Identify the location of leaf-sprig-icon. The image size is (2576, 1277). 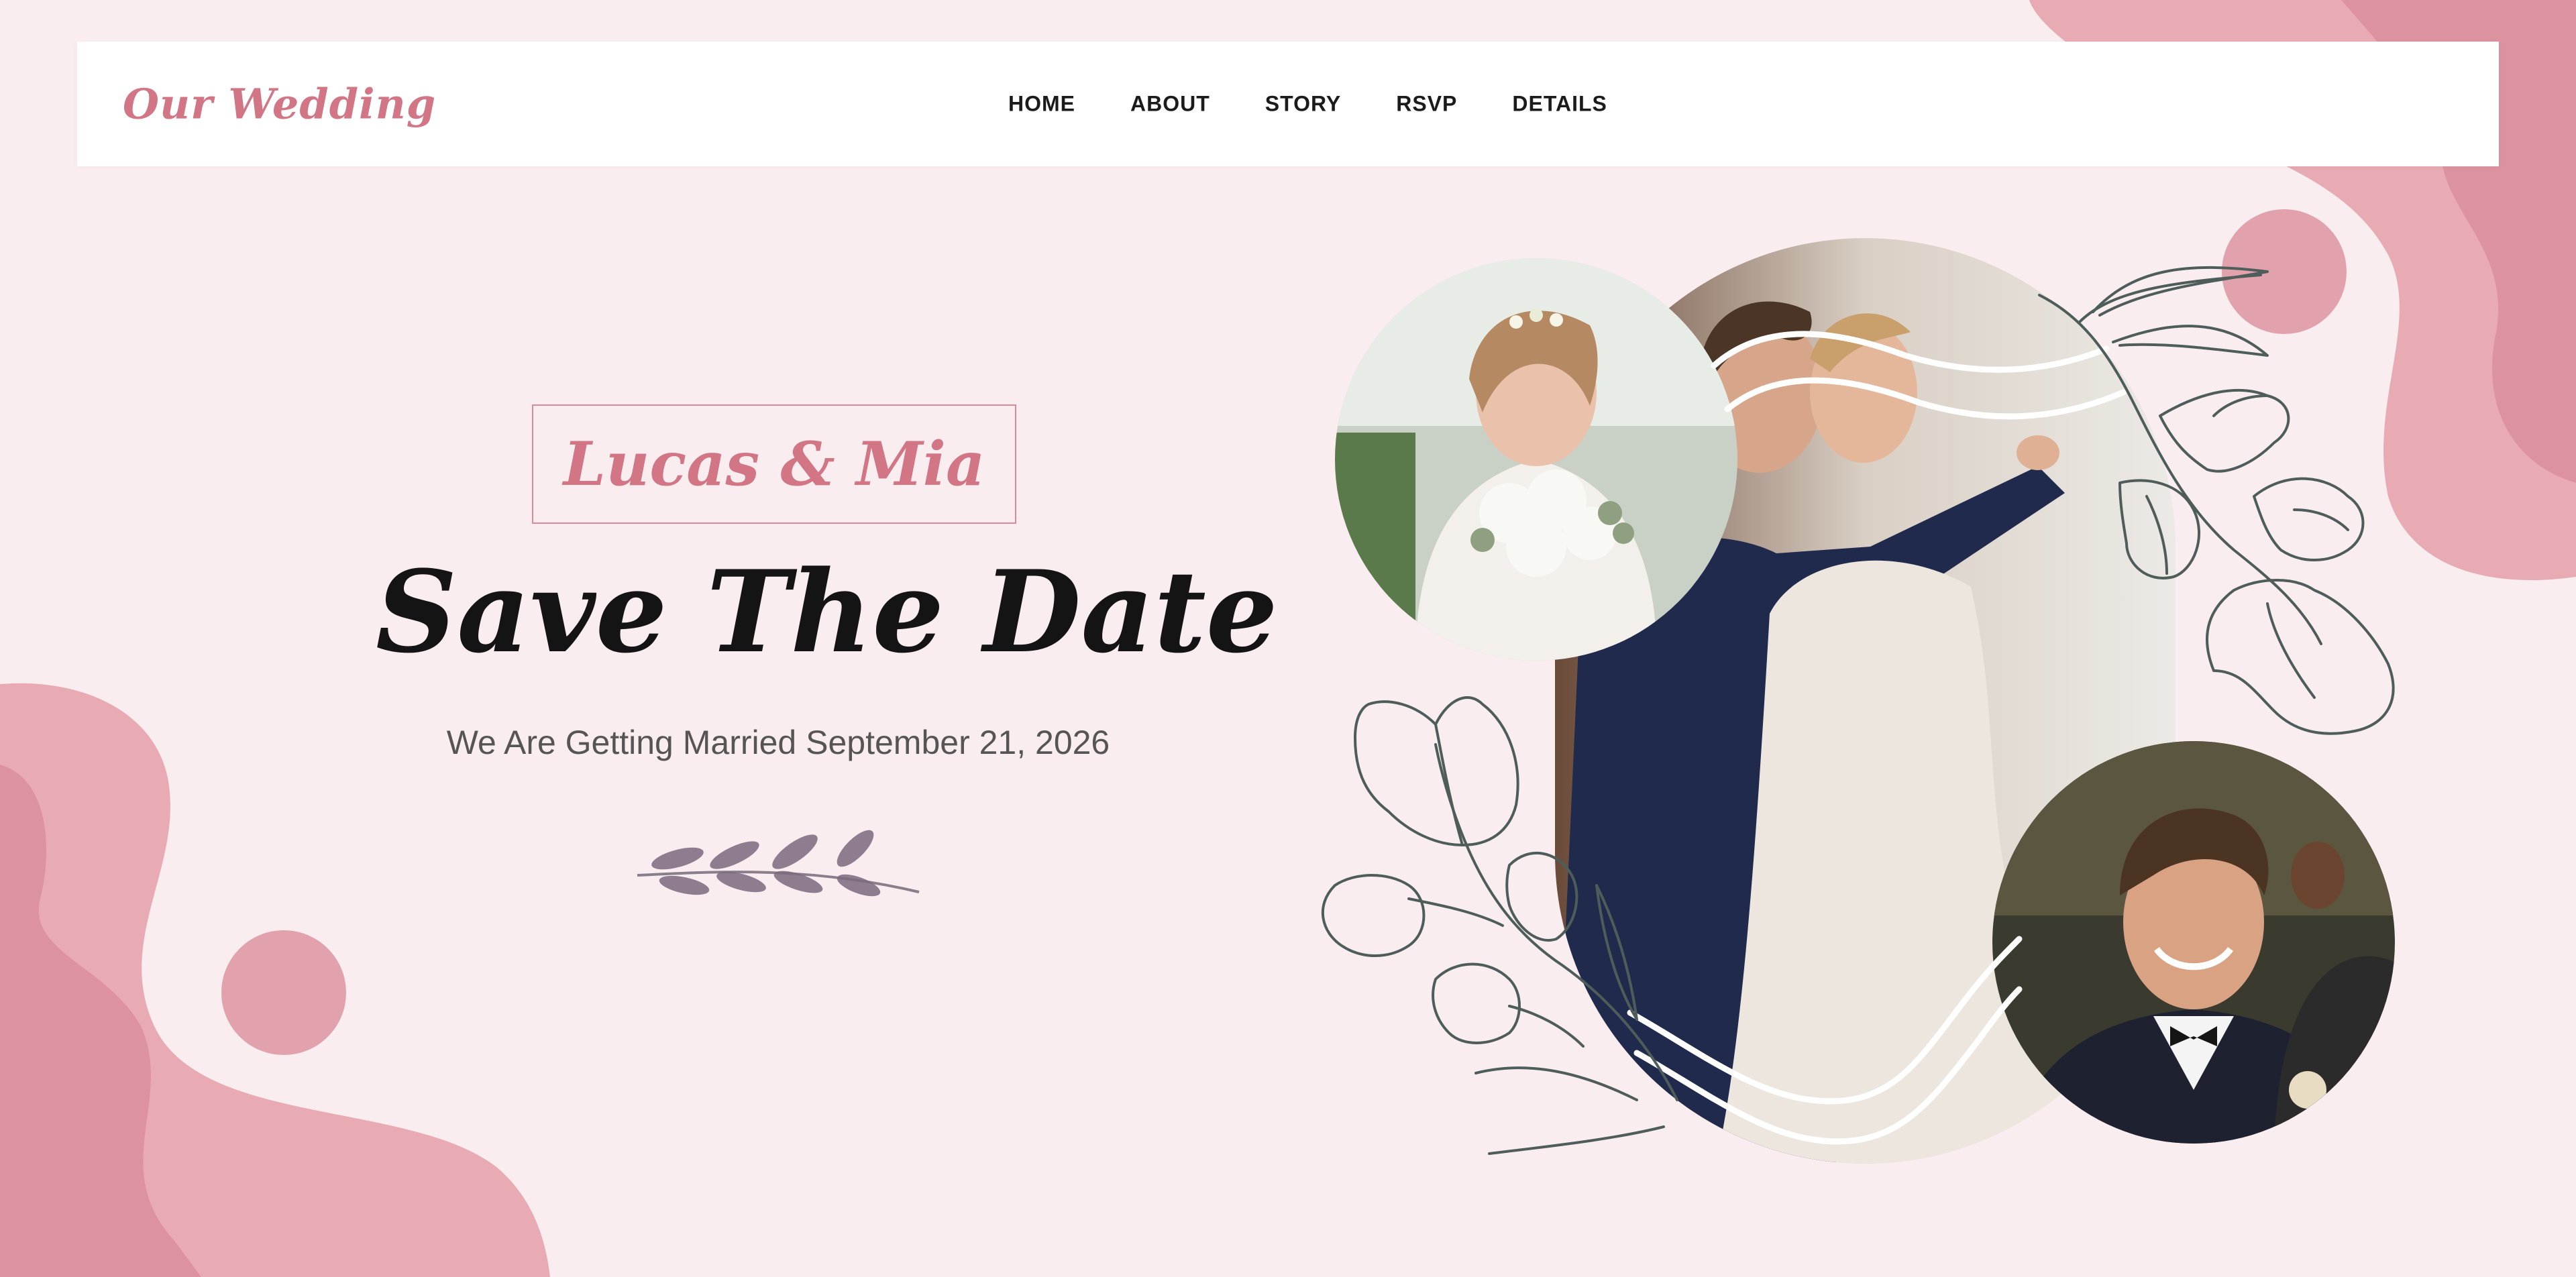
(778, 864).